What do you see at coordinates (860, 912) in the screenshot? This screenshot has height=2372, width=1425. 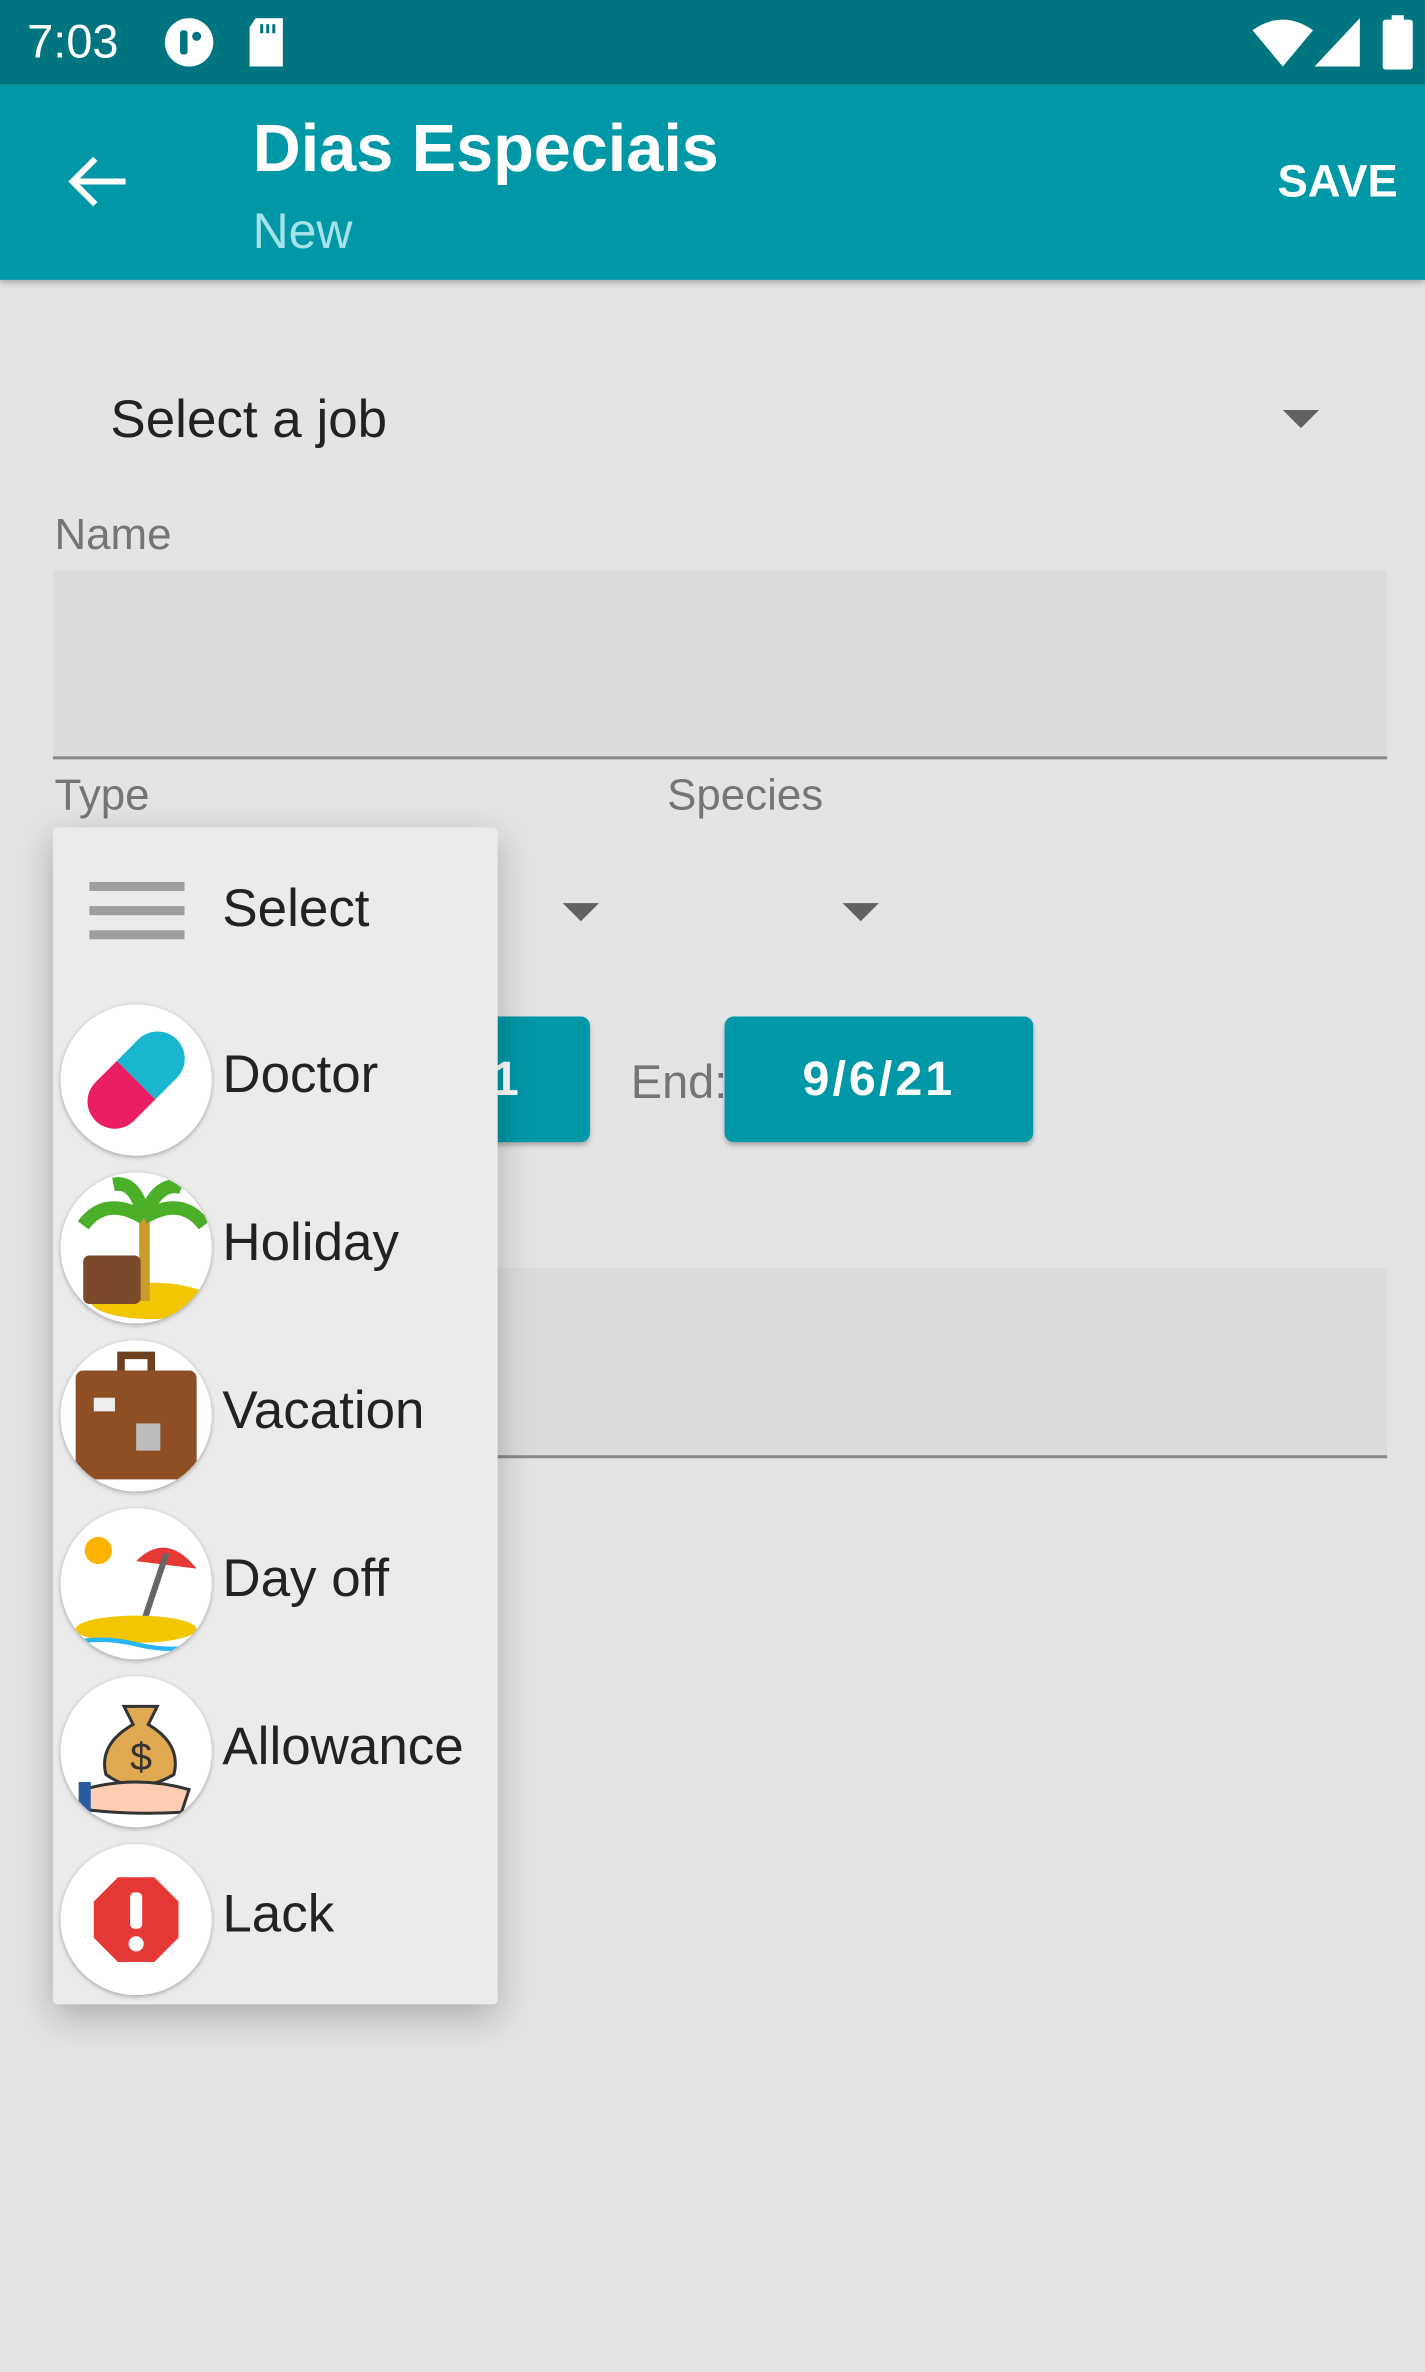 I see `species-dropdown-arrow-icon` at bounding box center [860, 912].